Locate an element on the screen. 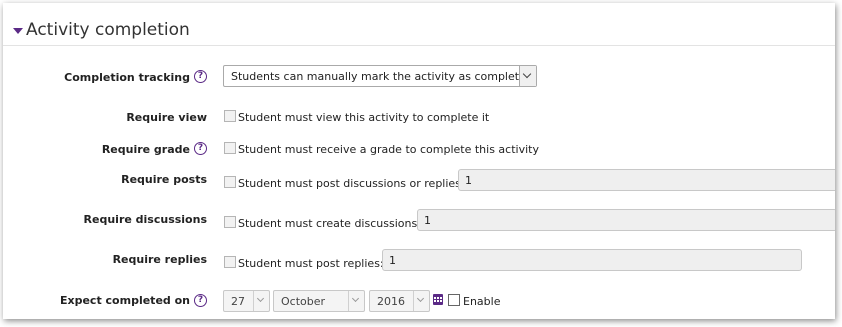  calendar-icon is located at coordinates (438, 299).